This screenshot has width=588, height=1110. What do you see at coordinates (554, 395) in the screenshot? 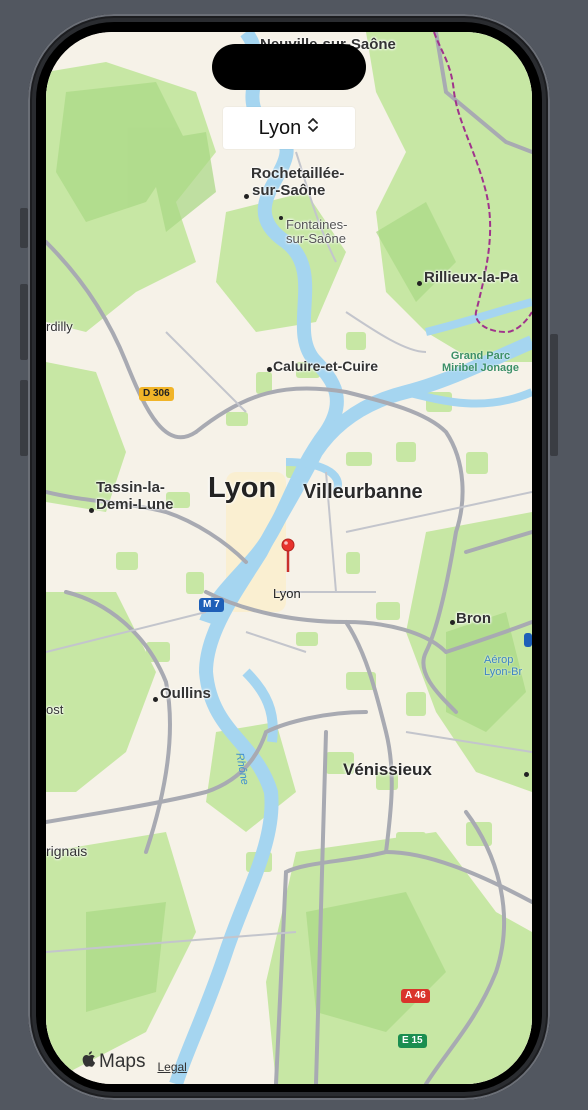
I see `side-button-right` at bounding box center [554, 395].